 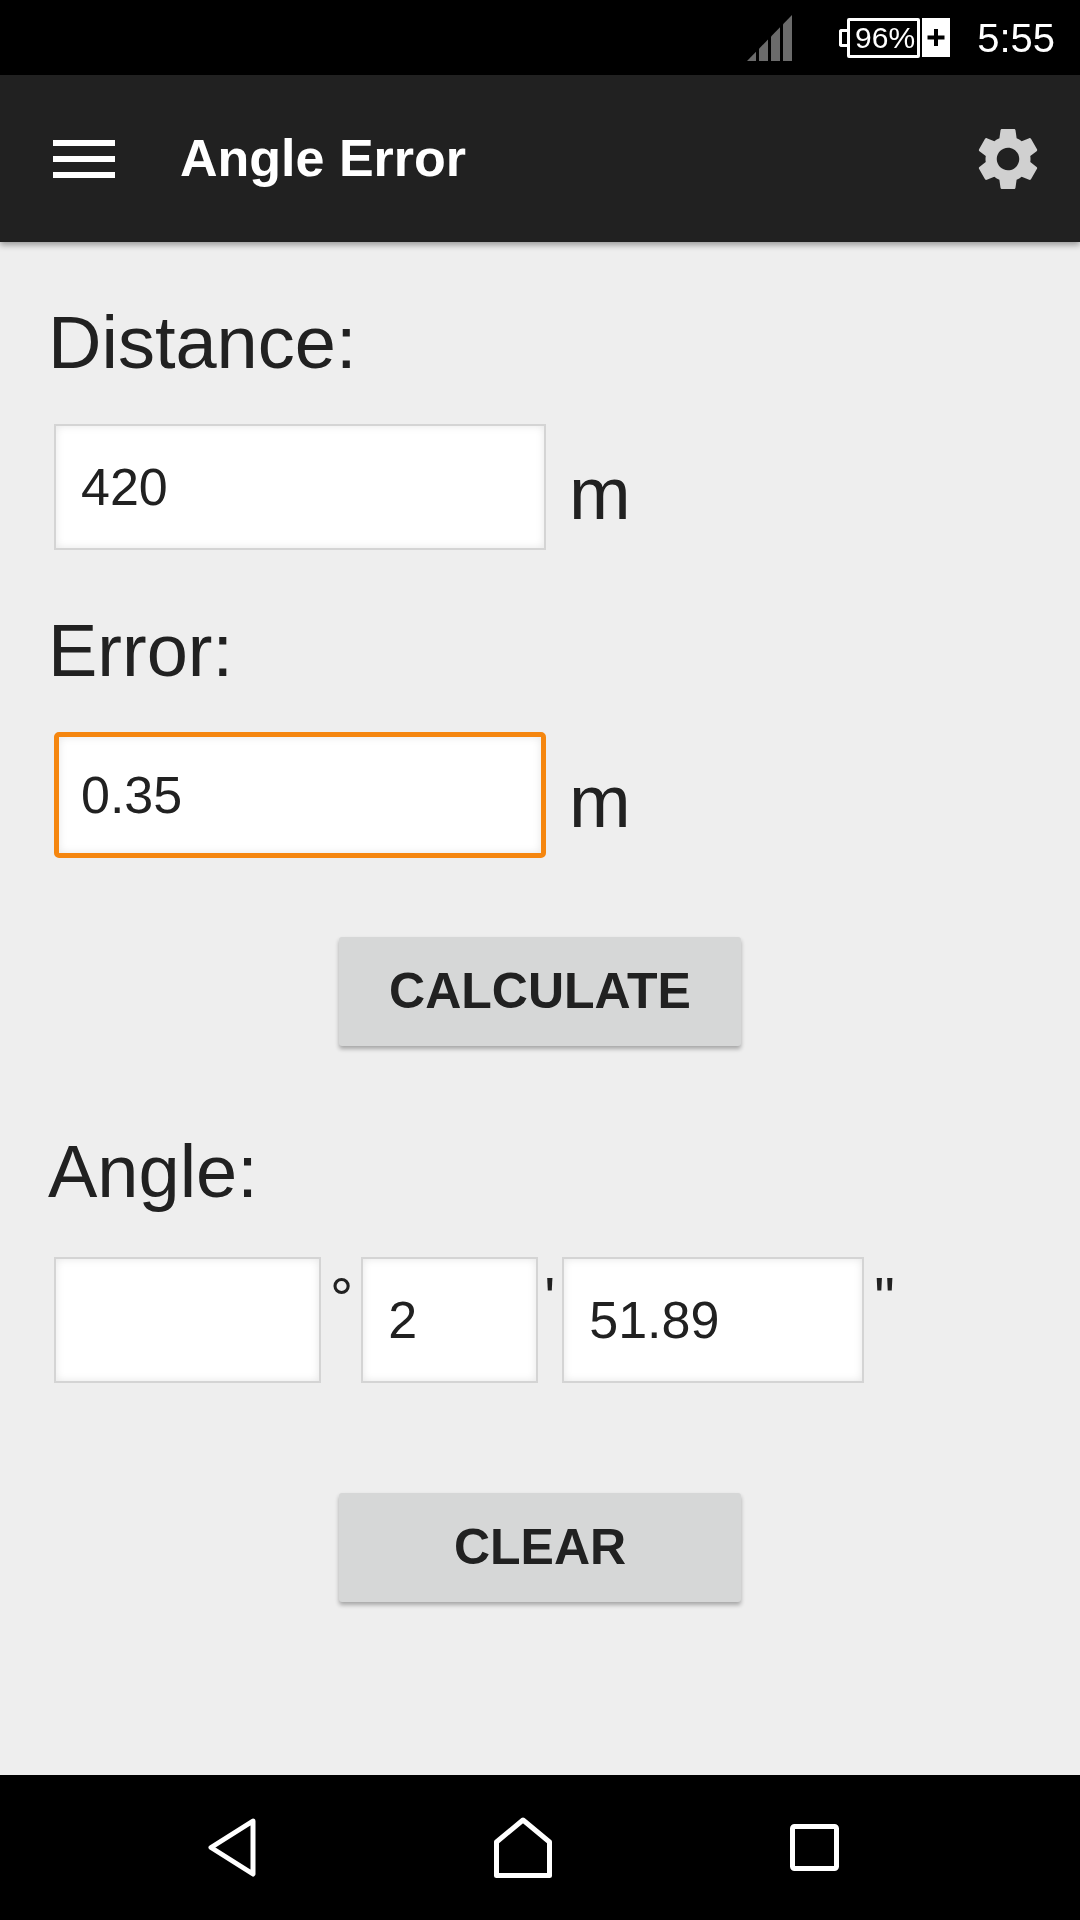 I want to click on input-field: 2, so click(x=450, y=1320).